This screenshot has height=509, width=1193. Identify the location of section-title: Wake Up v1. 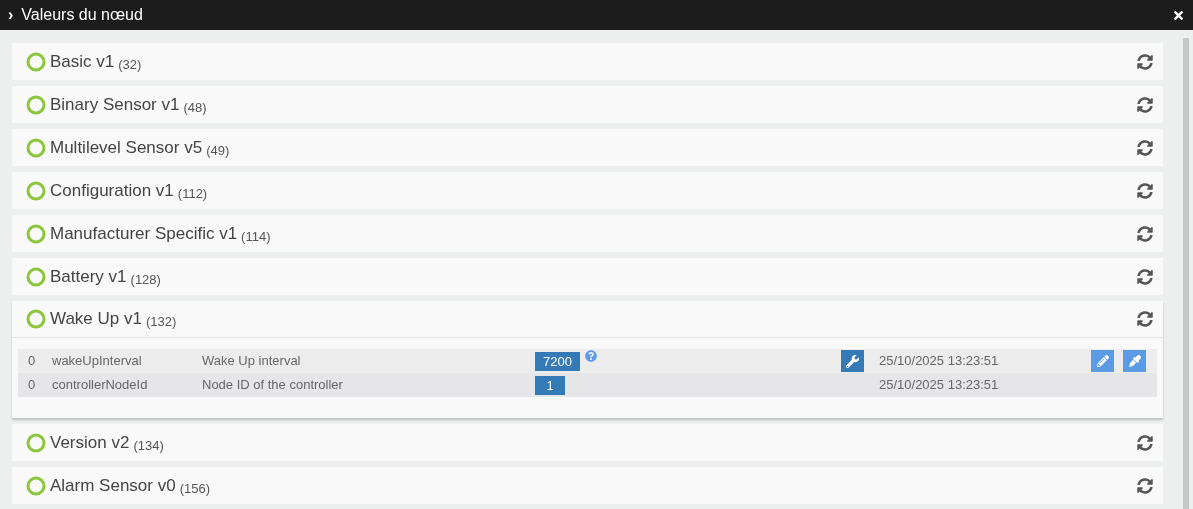
(96, 319).